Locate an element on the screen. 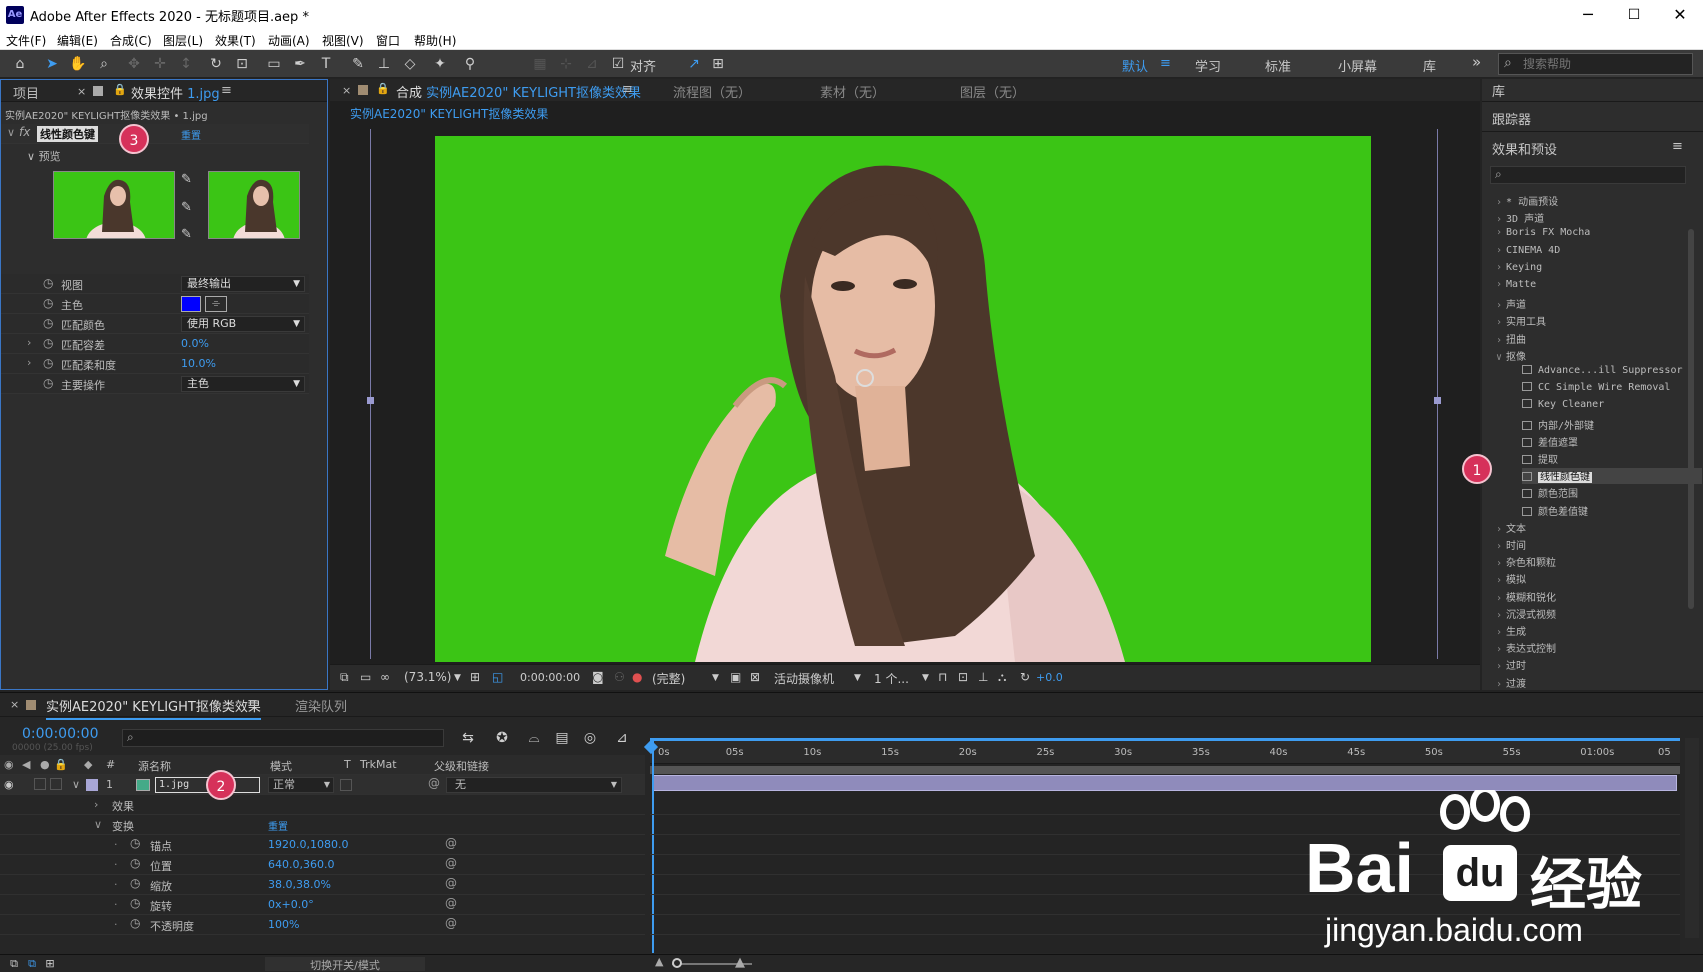 The height and width of the screenshot is (972, 1703). section-libraries: 库 is located at coordinates (1498, 90).